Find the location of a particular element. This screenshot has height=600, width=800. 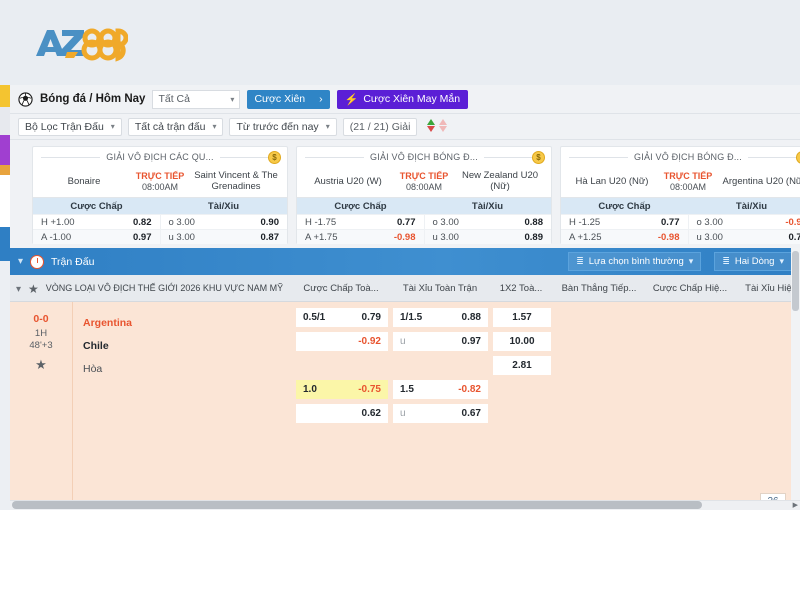

handicap-cell: A +1.75 -0.98 is located at coordinates (360, 237).